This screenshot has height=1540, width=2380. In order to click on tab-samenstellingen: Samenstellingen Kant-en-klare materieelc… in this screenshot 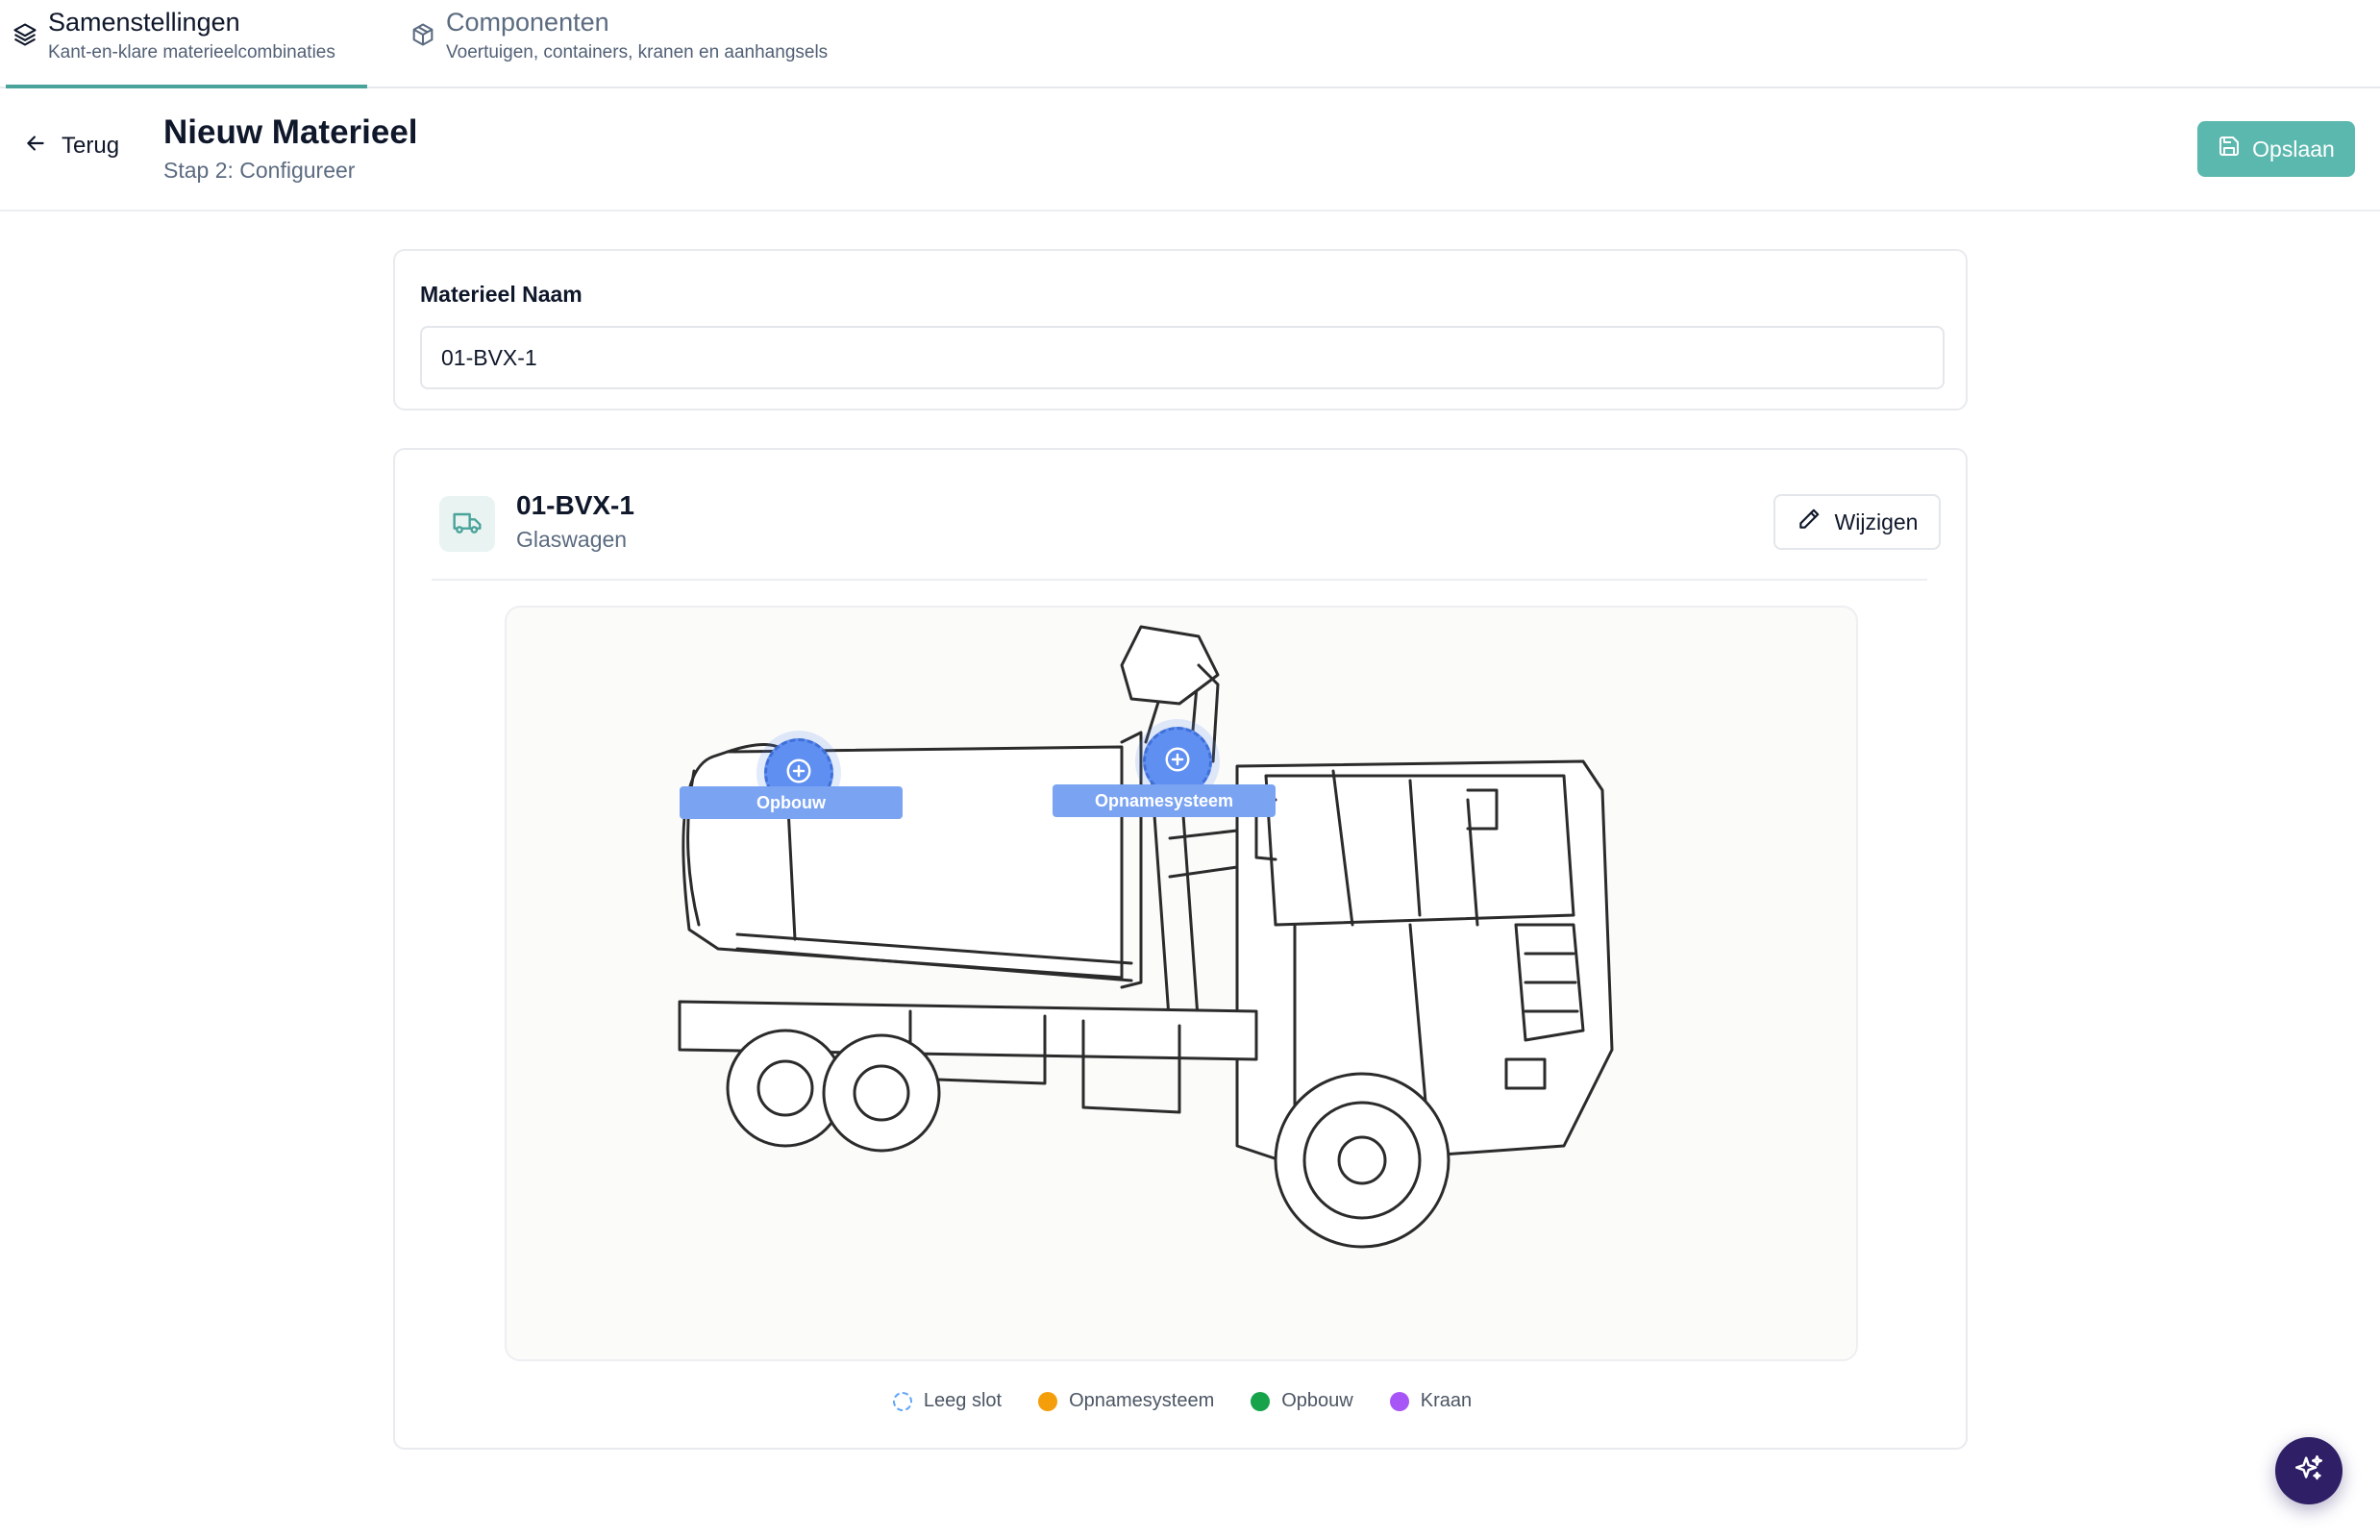, I will do `click(187, 44)`.